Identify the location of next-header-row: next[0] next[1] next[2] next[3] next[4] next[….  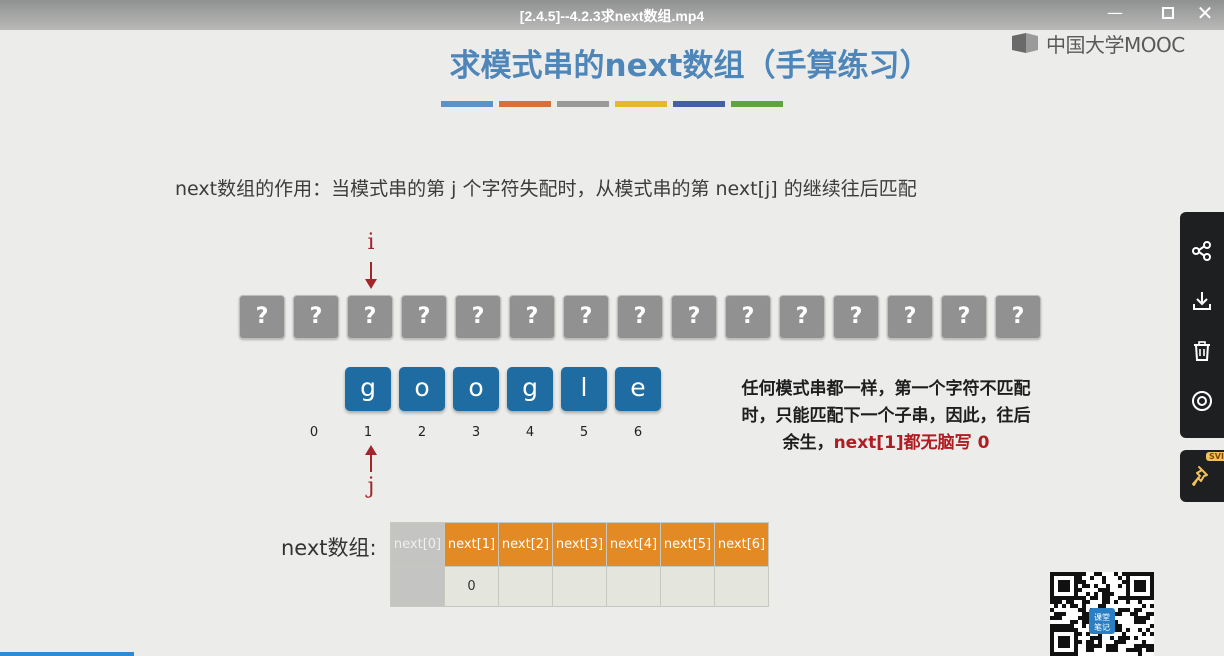
(579, 544).